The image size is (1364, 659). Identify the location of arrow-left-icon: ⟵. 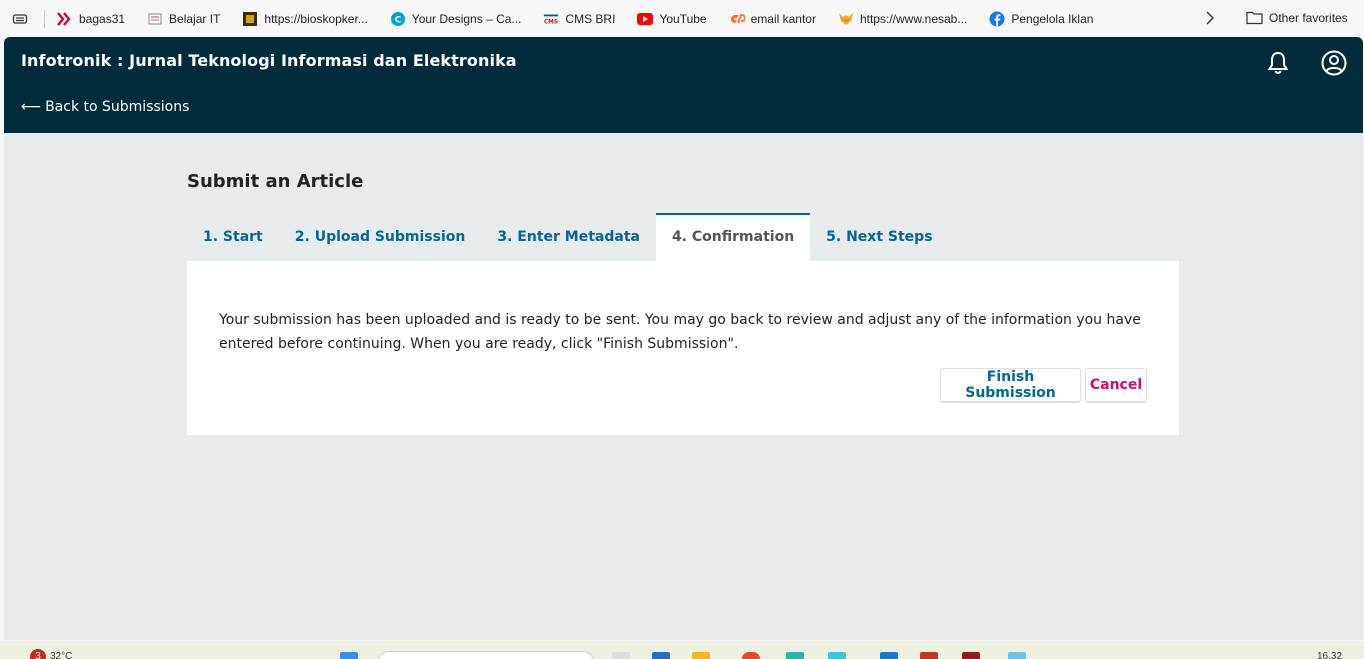
(31, 107).